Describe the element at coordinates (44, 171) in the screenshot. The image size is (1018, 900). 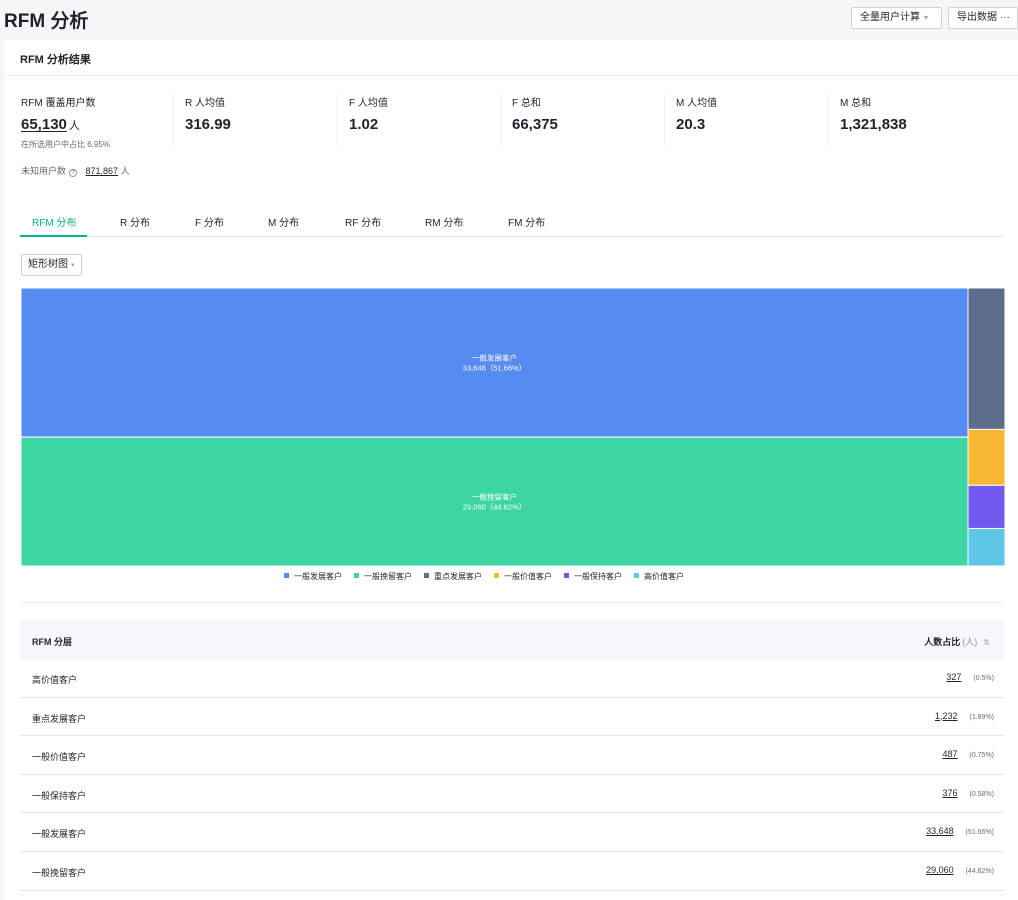
I see `unknown-users-label: 未知用户数` at that location.